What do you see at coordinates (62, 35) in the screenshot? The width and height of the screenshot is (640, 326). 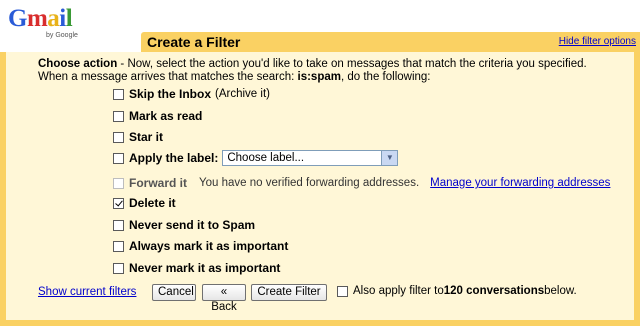 I see `logo-byline: by Google` at bounding box center [62, 35].